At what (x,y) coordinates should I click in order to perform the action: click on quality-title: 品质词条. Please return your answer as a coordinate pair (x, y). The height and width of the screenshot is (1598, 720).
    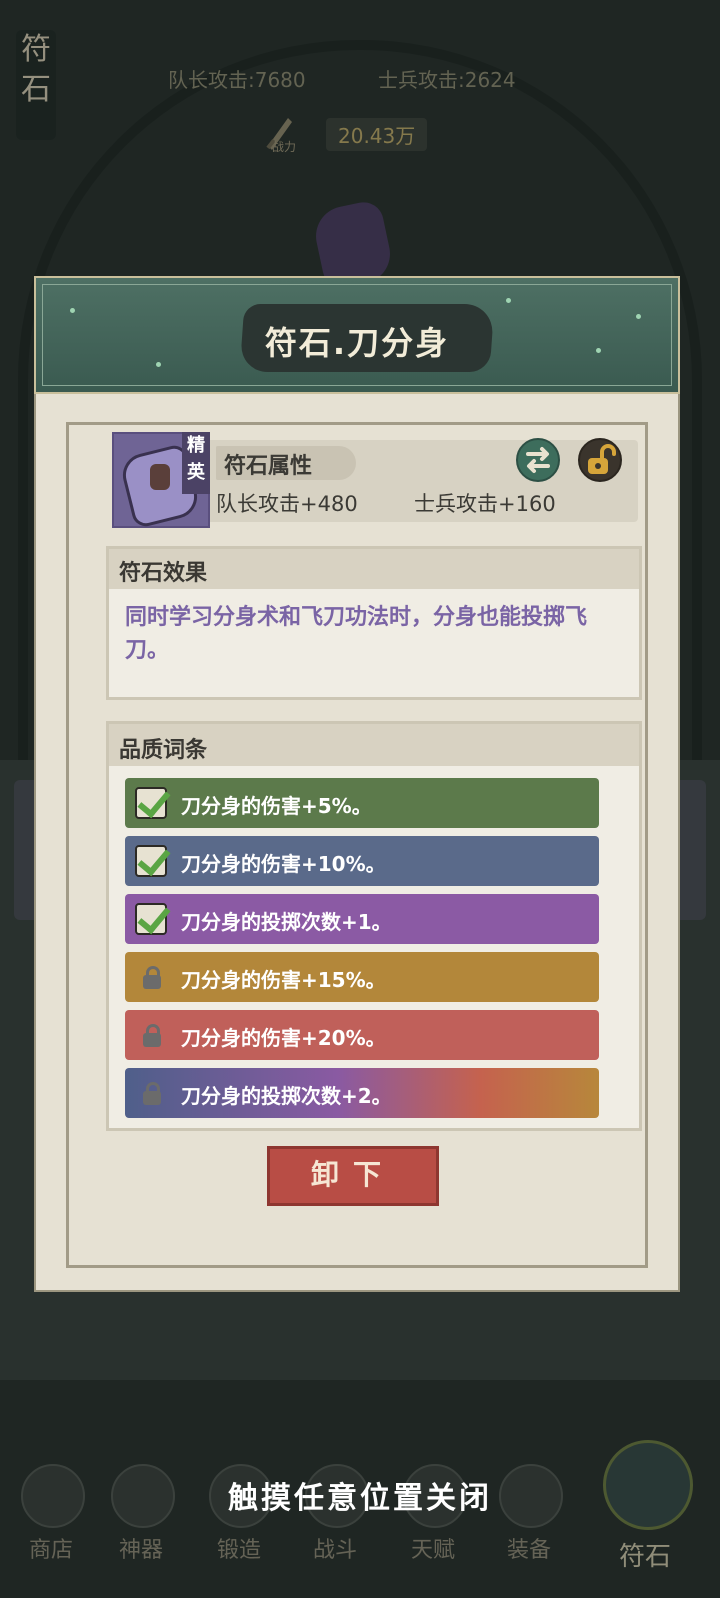
    Looking at the image, I should click on (163, 750).